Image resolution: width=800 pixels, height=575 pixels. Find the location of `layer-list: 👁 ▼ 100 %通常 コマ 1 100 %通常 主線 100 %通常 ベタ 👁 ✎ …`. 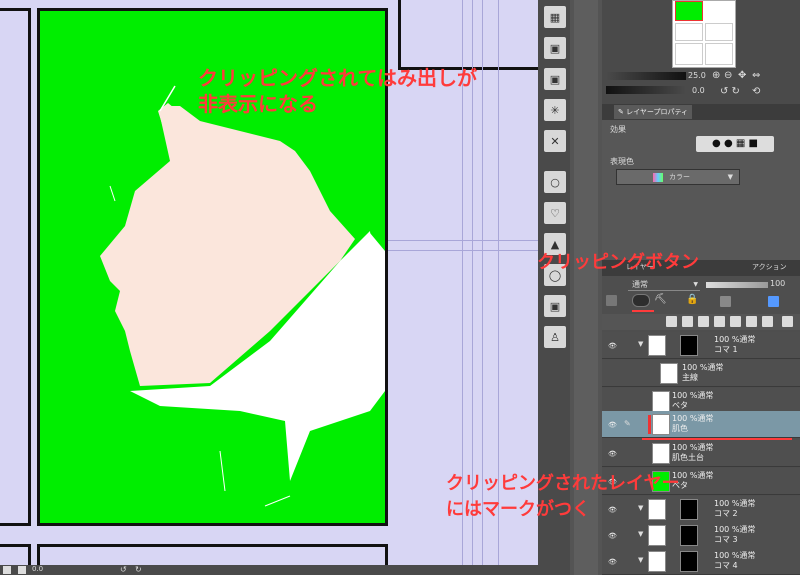

layer-list: 👁 ▼ 100 %通常 コマ 1 100 %通常 主線 100 %通常 ベタ 👁 ✎ … is located at coordinates (701, 452).